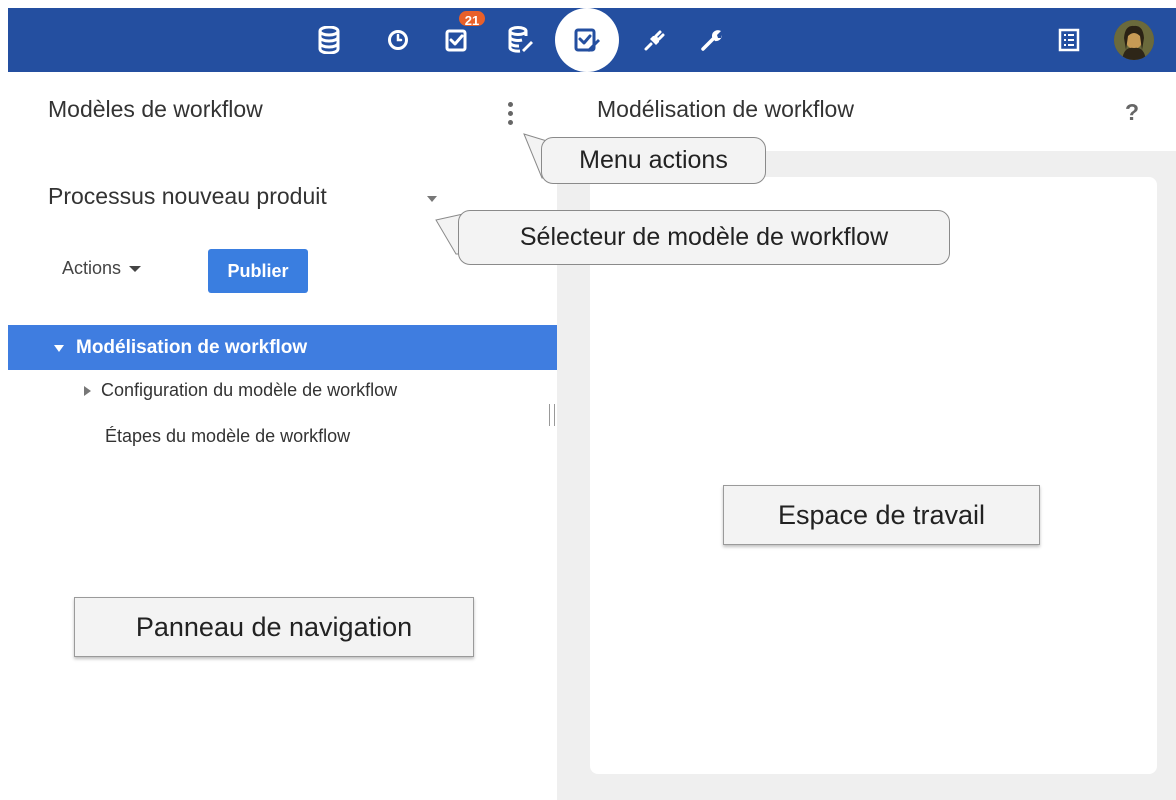  I want to click on tree-item-label: Étapes du modèle de workflow, so click(228, 436).